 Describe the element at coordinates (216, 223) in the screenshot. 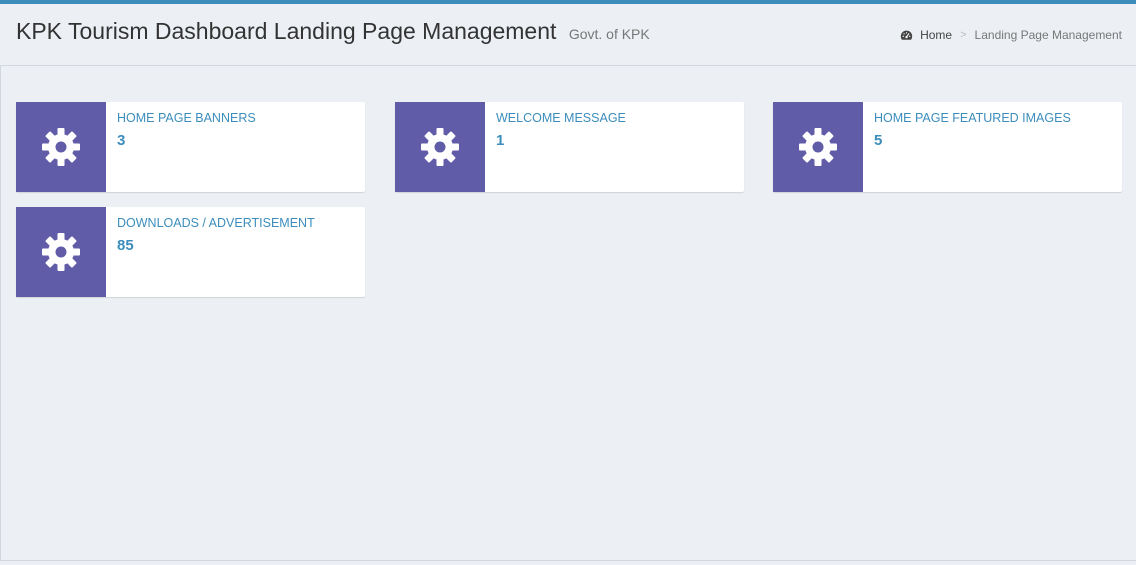

I see `info-box-label: DOWNLOADS / ADVERTISEMENT` at that location.